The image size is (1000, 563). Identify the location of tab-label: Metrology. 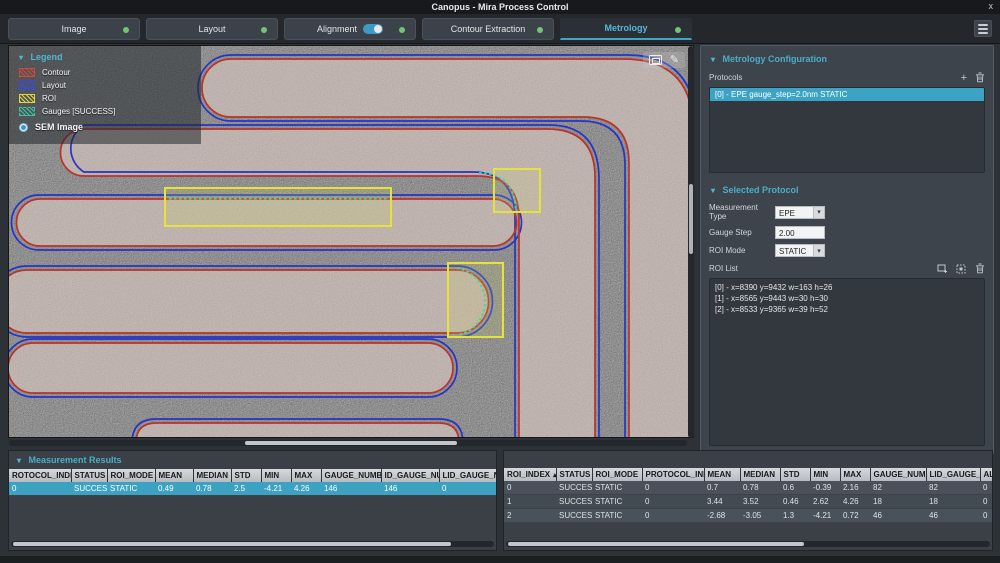
(626, 28).